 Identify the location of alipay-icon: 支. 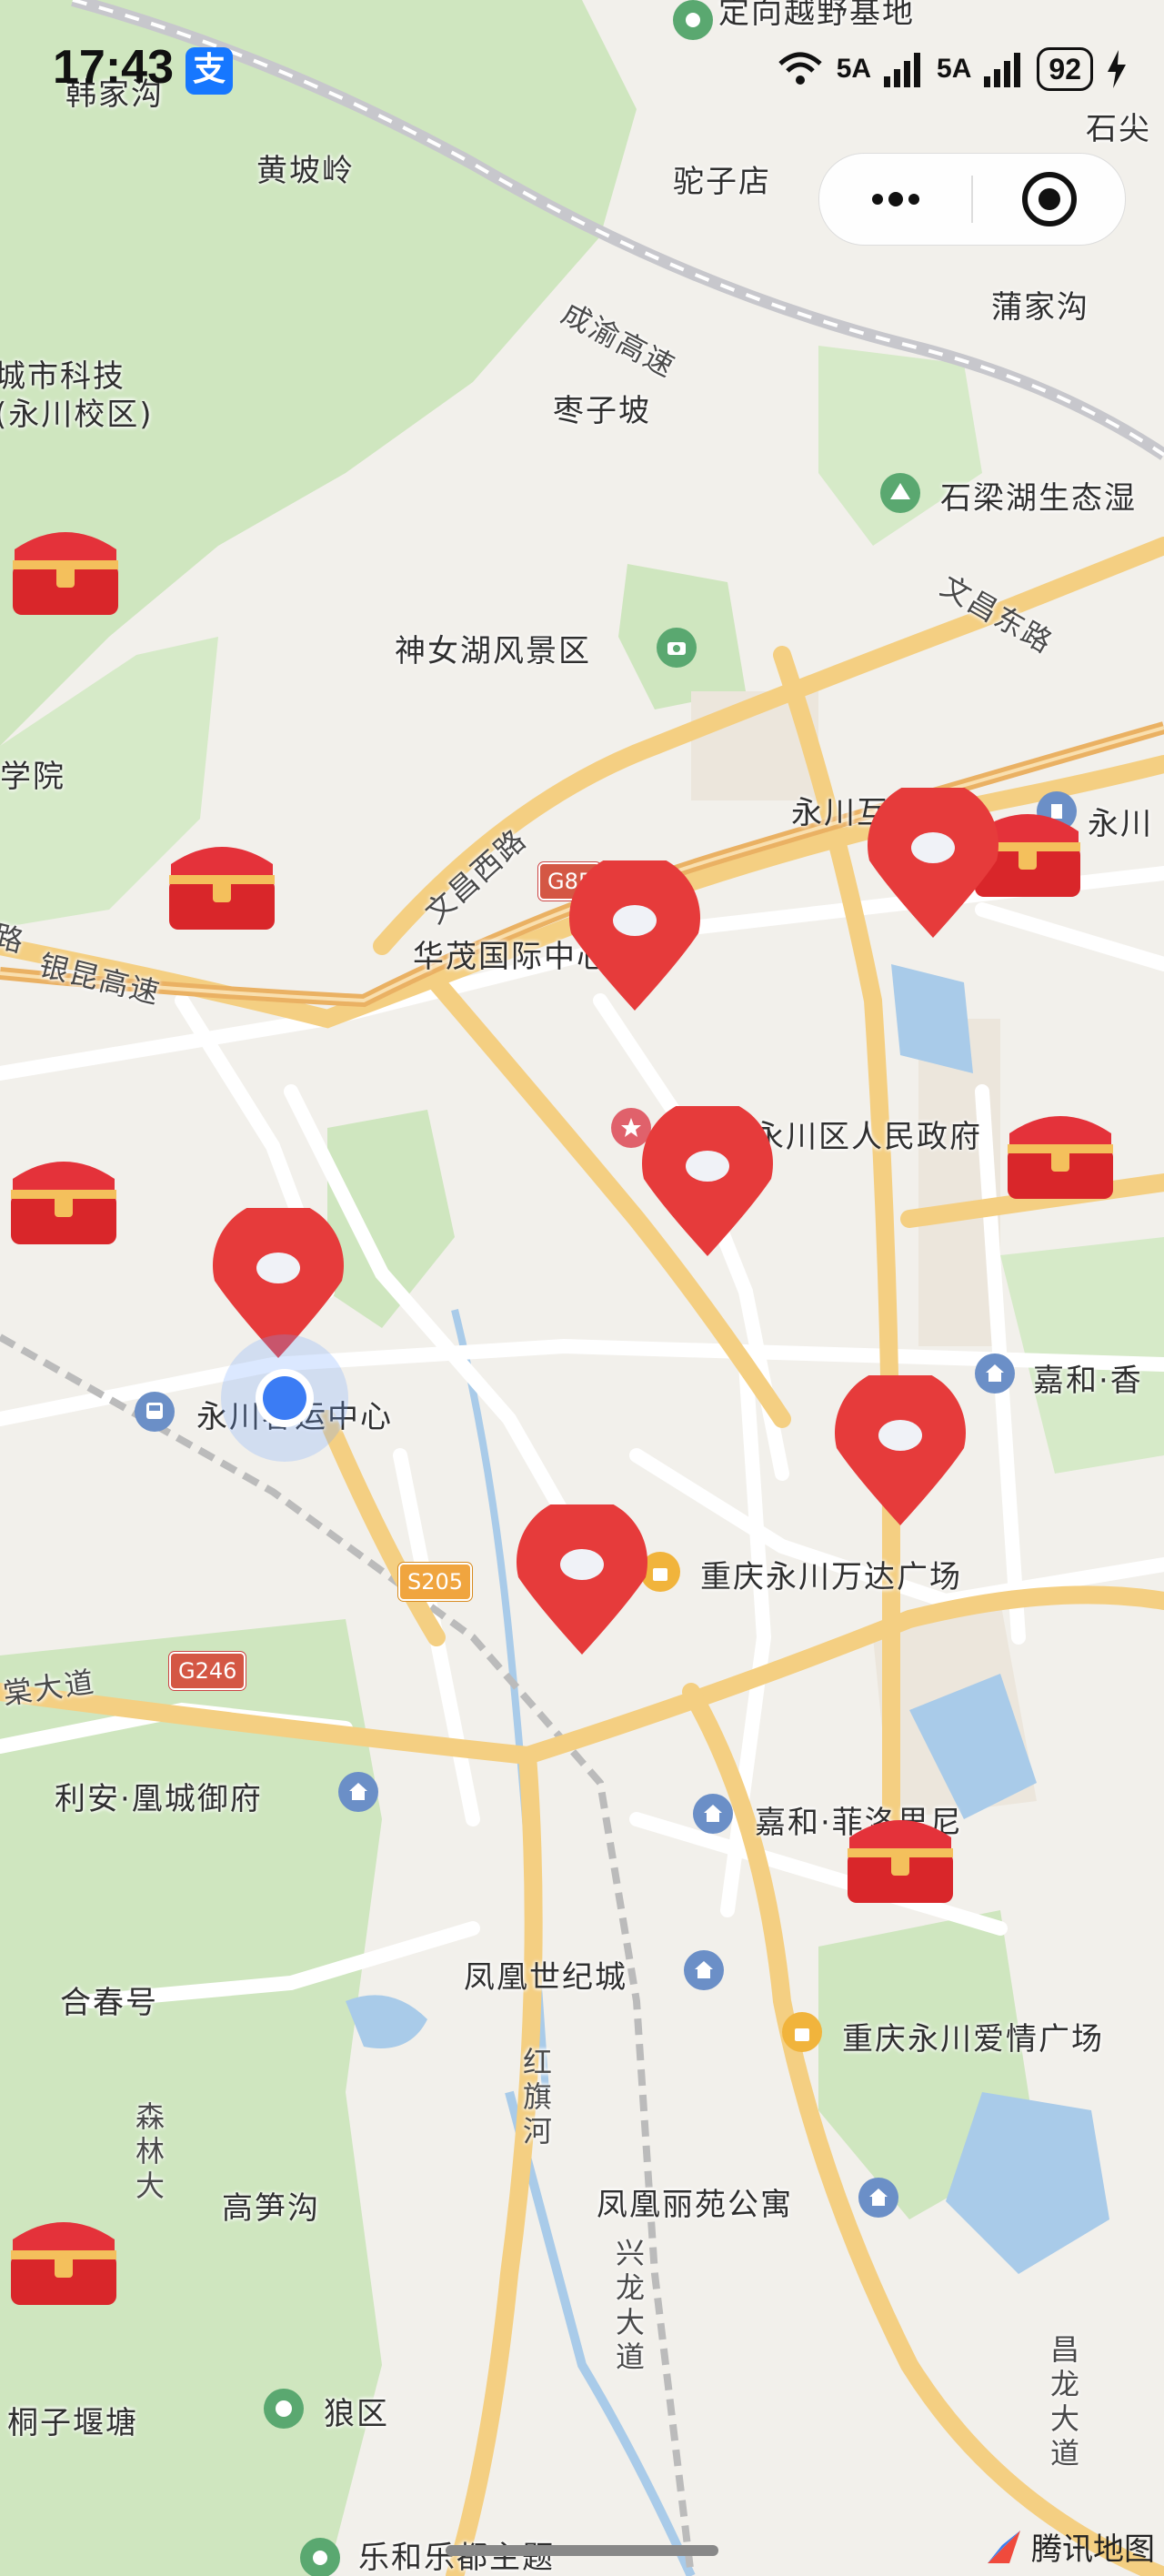
(210, 71).